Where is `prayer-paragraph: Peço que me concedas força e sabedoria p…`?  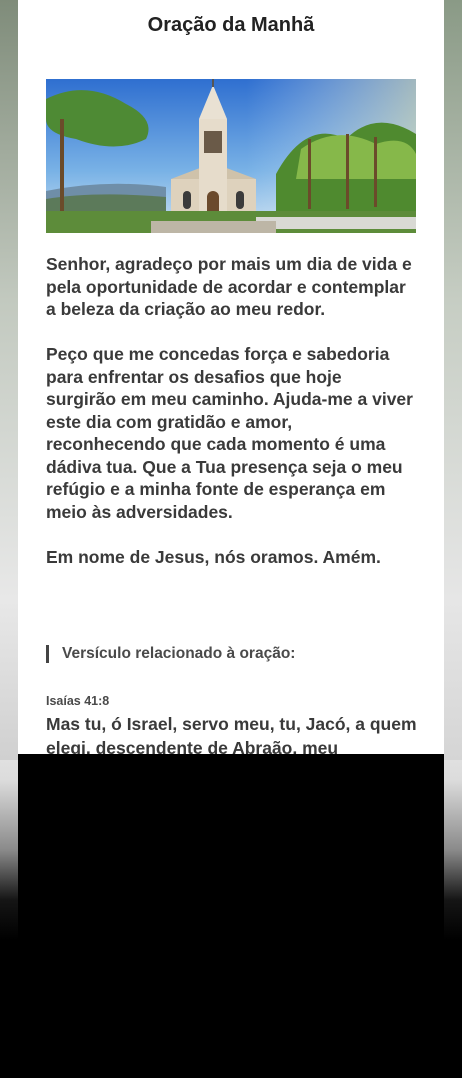
prayer-paragraph: Peço que me concedas força e sabedoria p… is located at coordinates (229, 433).